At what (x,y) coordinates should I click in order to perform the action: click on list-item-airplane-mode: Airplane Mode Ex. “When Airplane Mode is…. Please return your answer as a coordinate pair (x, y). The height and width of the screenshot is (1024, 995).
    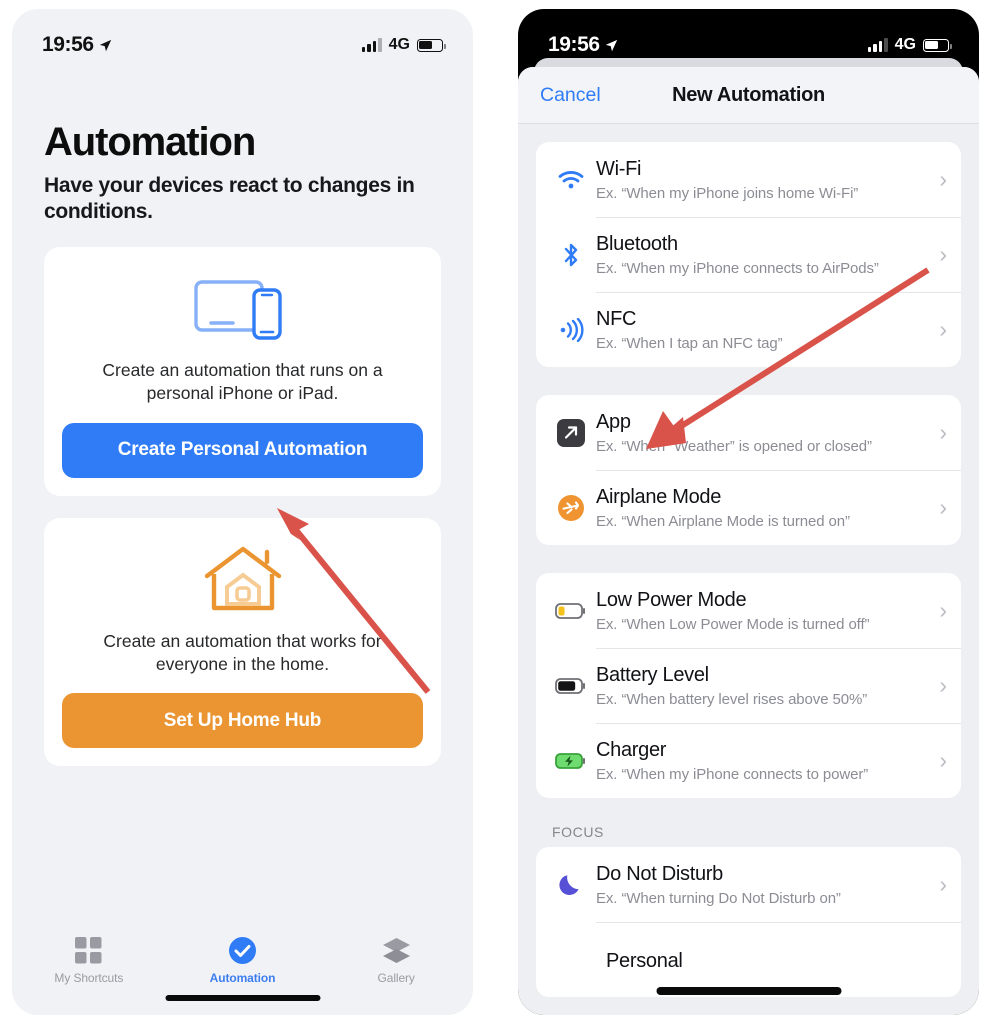
    Looking at the image, I should click on (748, 507).